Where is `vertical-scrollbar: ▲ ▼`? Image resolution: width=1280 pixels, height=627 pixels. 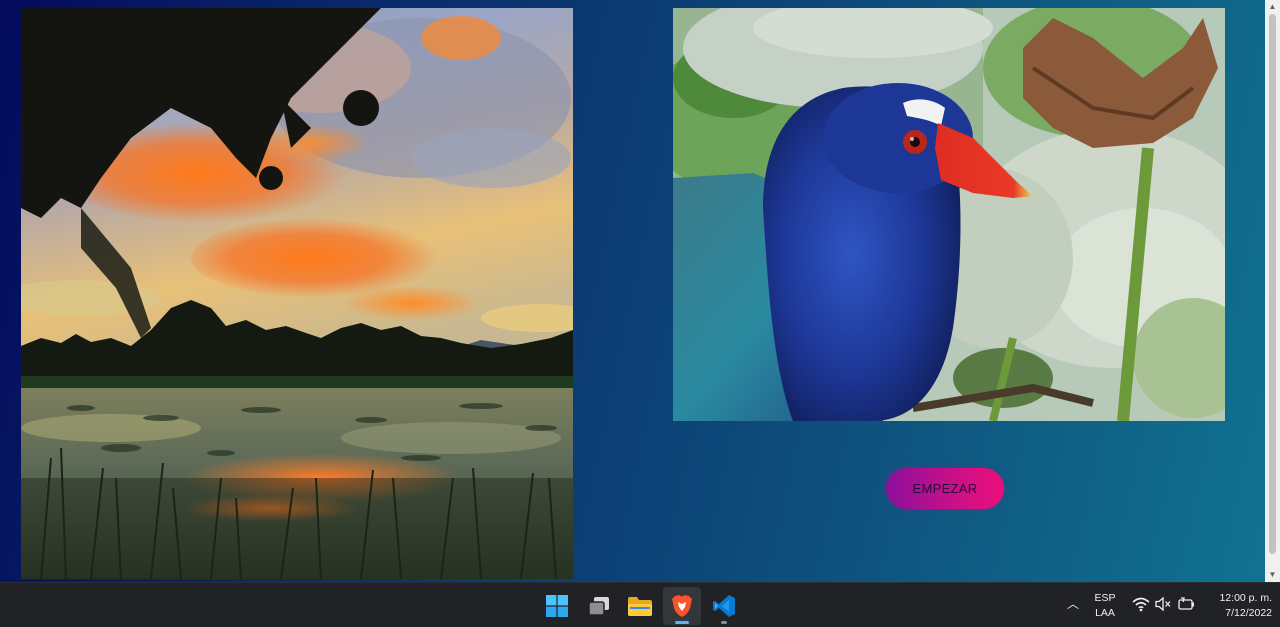 vertical-scrollbar: ▲ ▼ is located at coordinates (1272, 291).